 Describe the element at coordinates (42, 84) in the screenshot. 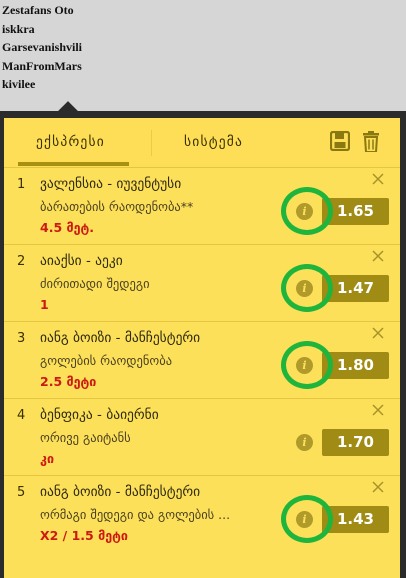

I see `user-name: kivilee` at that location.